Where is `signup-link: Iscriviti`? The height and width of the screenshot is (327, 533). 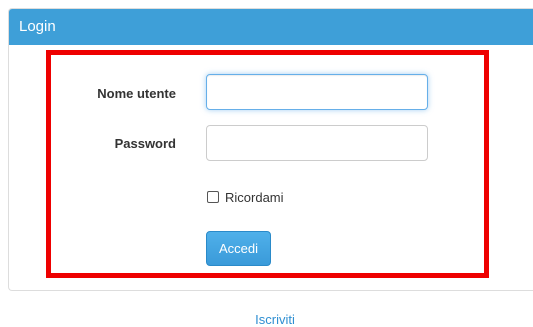
signup-link: Iscriviti is located at coordinates (266, 319).